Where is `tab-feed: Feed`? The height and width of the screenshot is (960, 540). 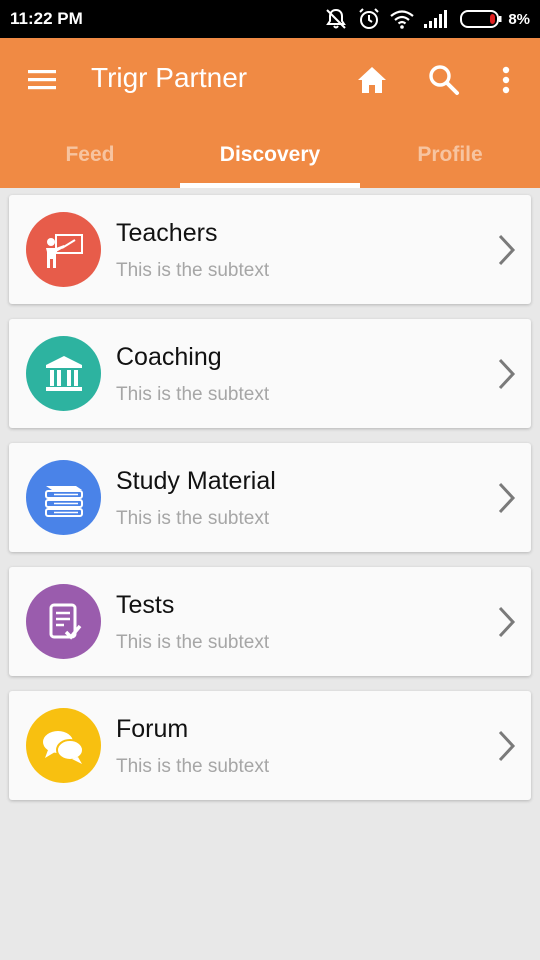 tab-feed: Feed is located at coordinates (90, 159).